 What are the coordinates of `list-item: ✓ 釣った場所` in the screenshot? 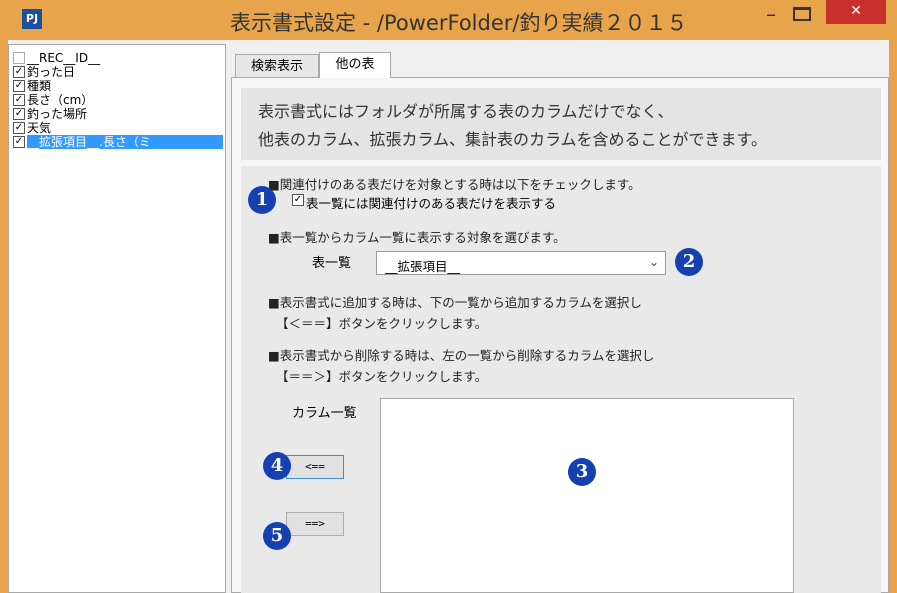 It's located at (50, 114).